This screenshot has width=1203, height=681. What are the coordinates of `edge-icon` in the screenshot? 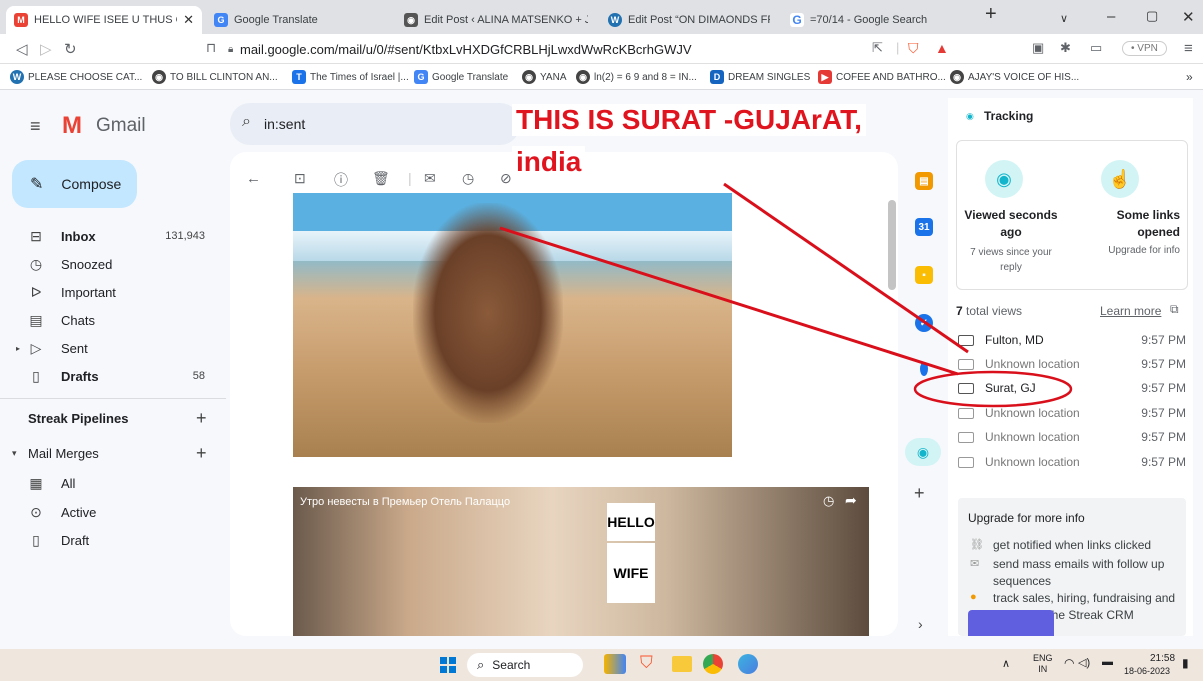 It's located at (748, 664).